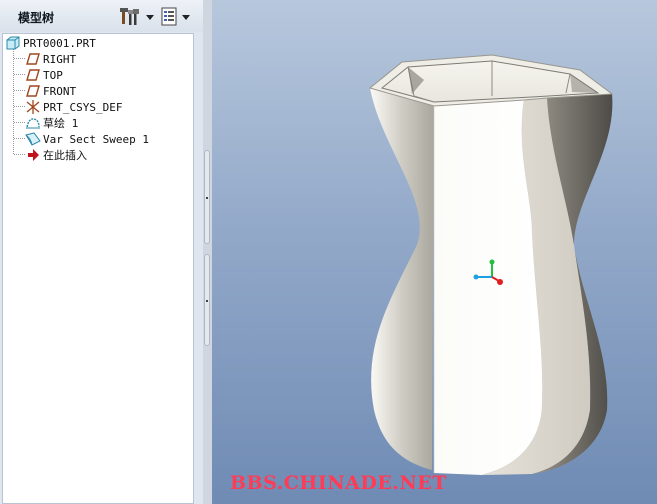  Describe the element at coordinates (120, 75) in the screenshot. I see `tree-item-top: TOP` at that location.